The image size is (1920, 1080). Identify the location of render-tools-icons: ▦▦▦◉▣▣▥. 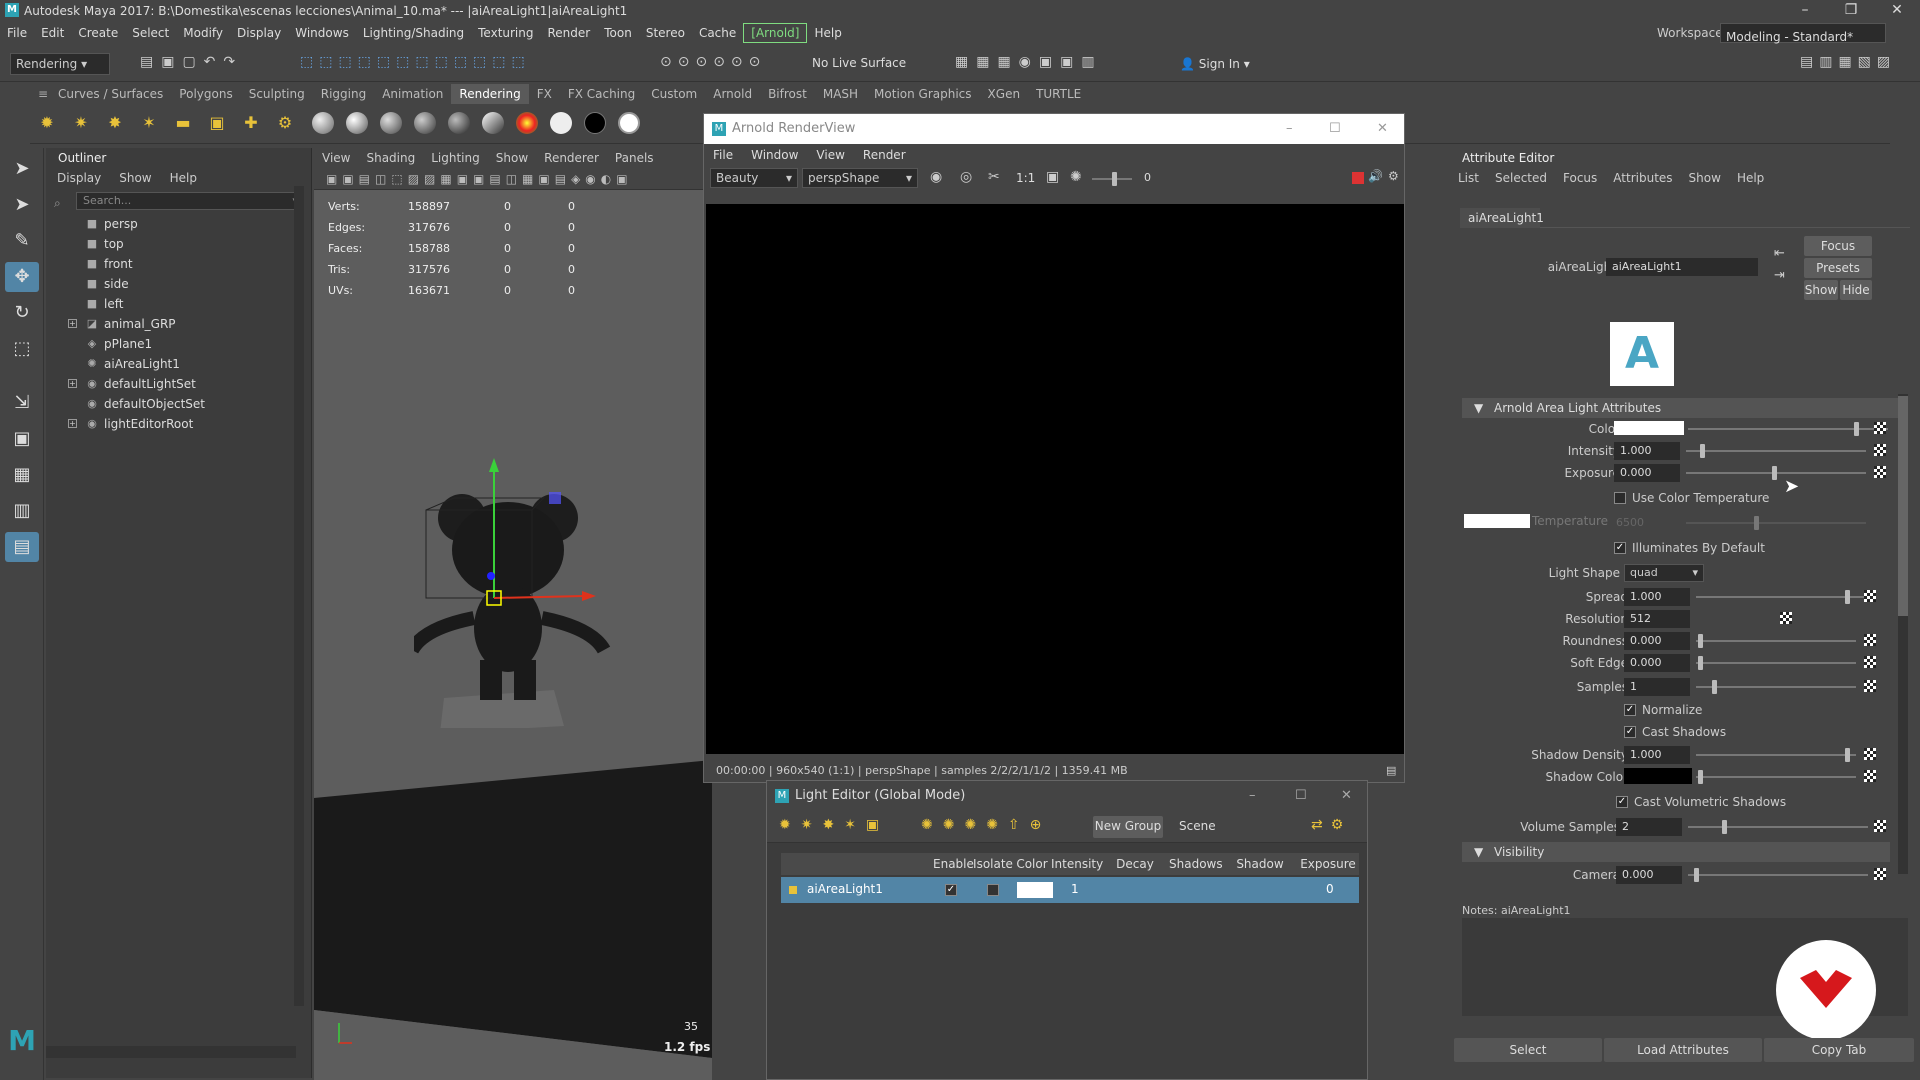
(1029, 62).